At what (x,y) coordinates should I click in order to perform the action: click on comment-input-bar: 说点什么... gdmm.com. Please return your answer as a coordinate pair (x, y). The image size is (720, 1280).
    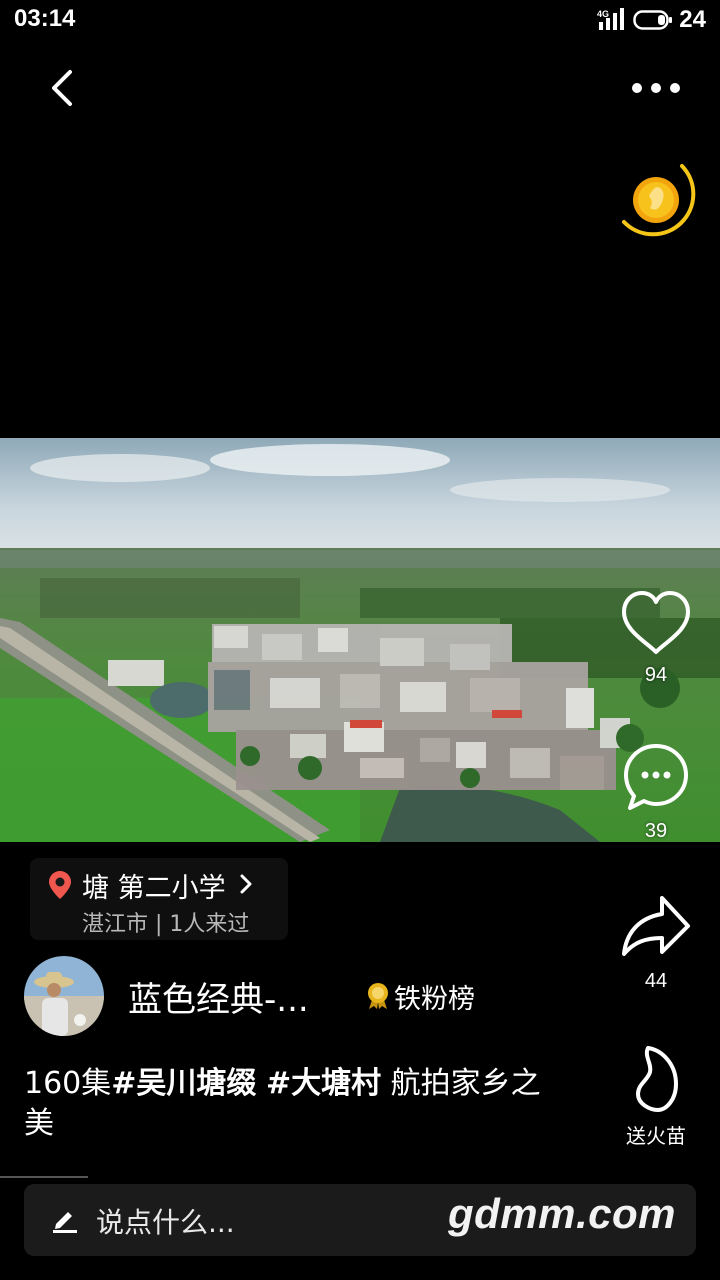
    Looking at the image, I should click on (360, 1220).